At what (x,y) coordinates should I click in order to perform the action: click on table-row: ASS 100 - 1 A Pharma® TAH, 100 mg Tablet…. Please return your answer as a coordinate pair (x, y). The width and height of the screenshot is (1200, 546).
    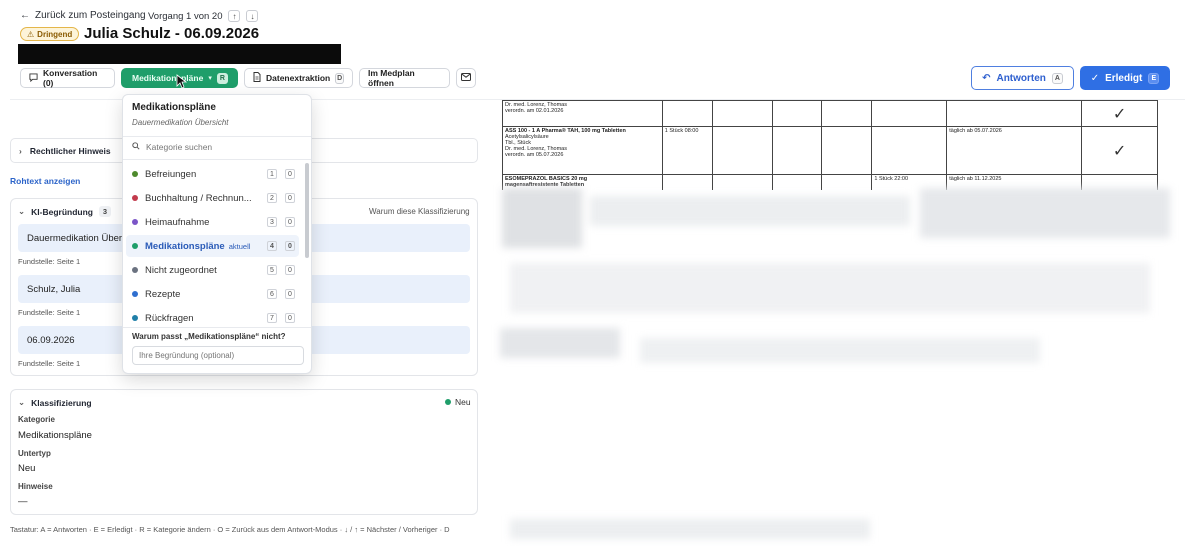
    Looking at the image, I should click on (830, 150).